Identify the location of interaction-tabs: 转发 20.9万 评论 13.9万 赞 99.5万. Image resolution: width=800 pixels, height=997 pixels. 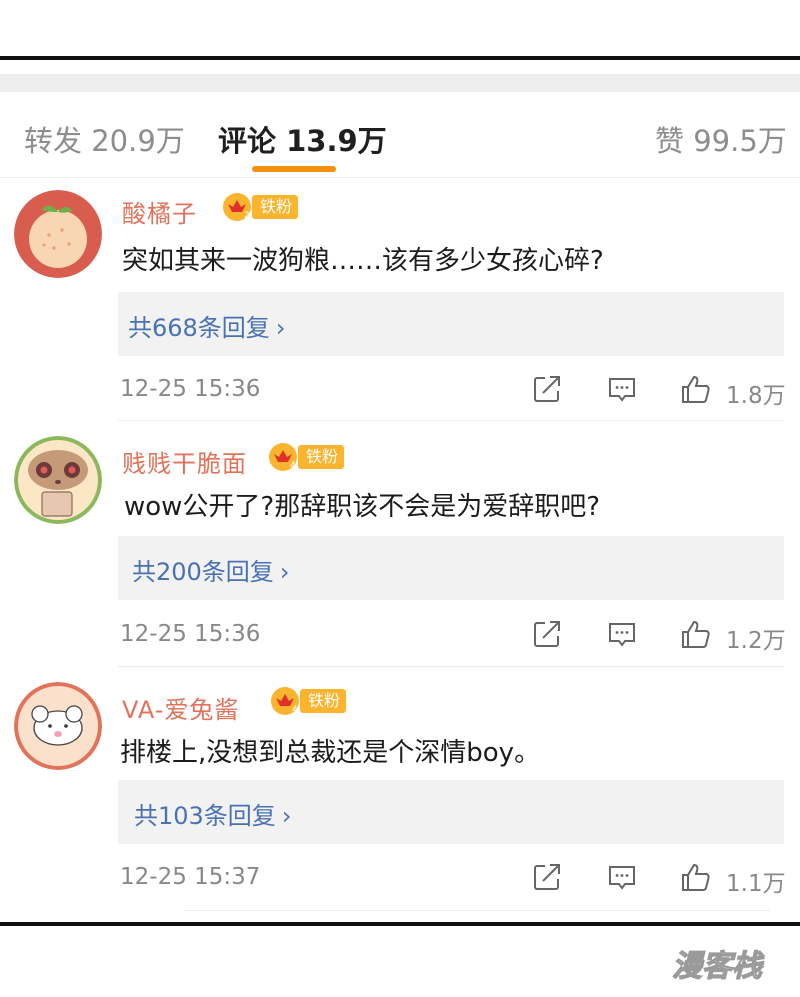
(400, 139).